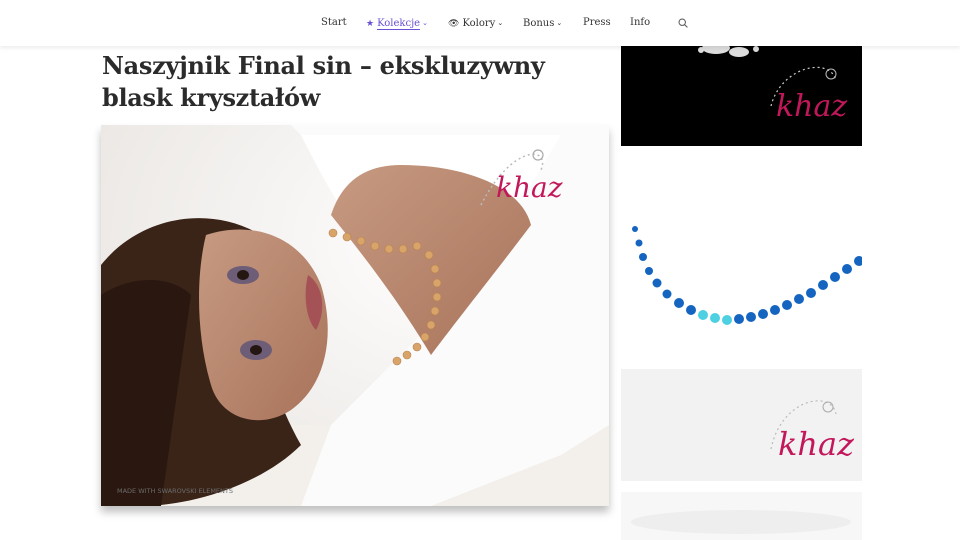 This screenshot has width=960, height=540. I want to click on eye-icon: 👁, so click(454, 24).